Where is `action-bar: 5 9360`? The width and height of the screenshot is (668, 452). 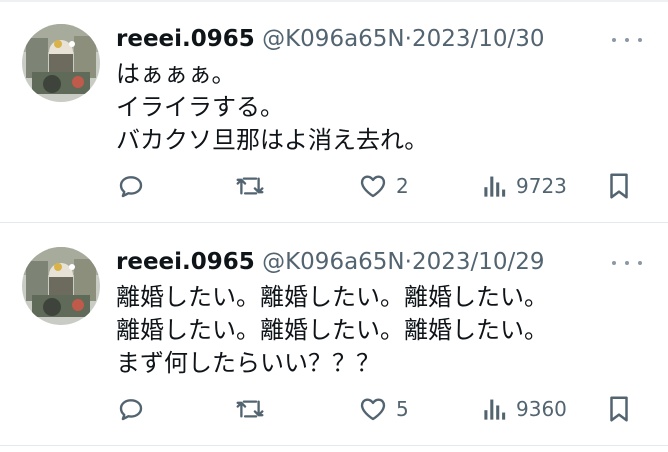 action-bar: 5 9360 is located at coordinates (377, 409).